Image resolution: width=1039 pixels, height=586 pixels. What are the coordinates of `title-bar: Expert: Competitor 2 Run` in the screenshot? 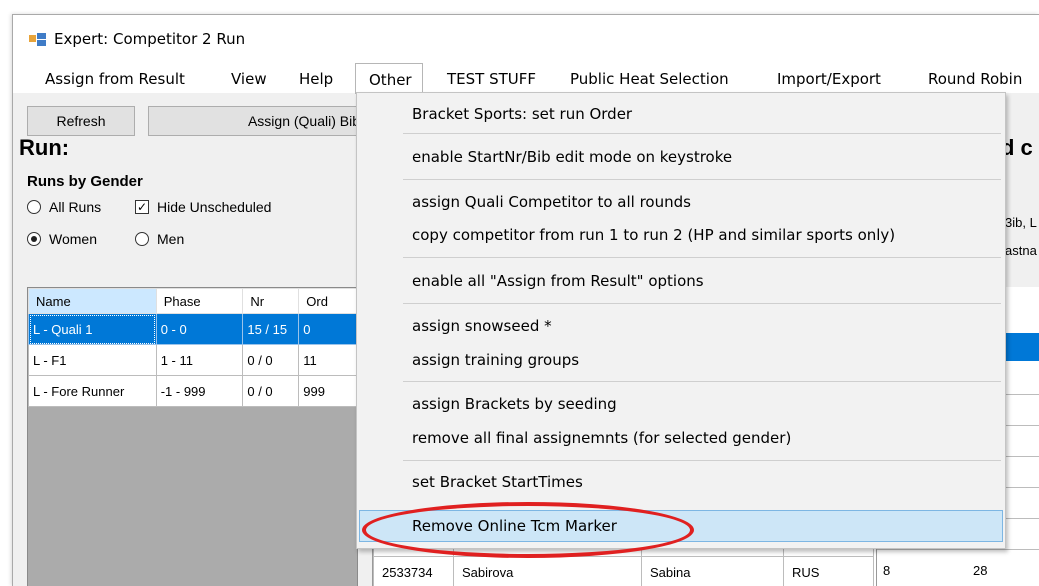 It's located at (526, 39).